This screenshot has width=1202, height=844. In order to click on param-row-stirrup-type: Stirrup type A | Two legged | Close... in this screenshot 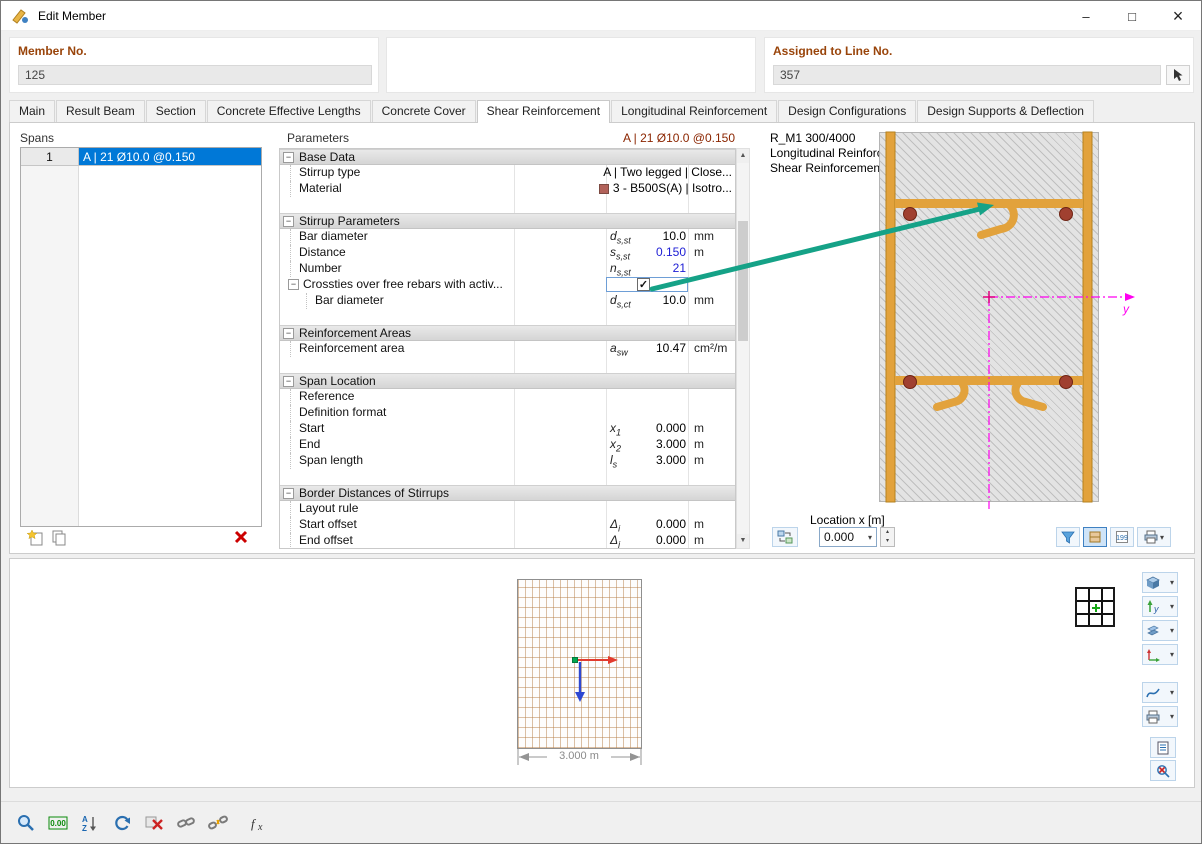, I will do `click(507, 173)`.